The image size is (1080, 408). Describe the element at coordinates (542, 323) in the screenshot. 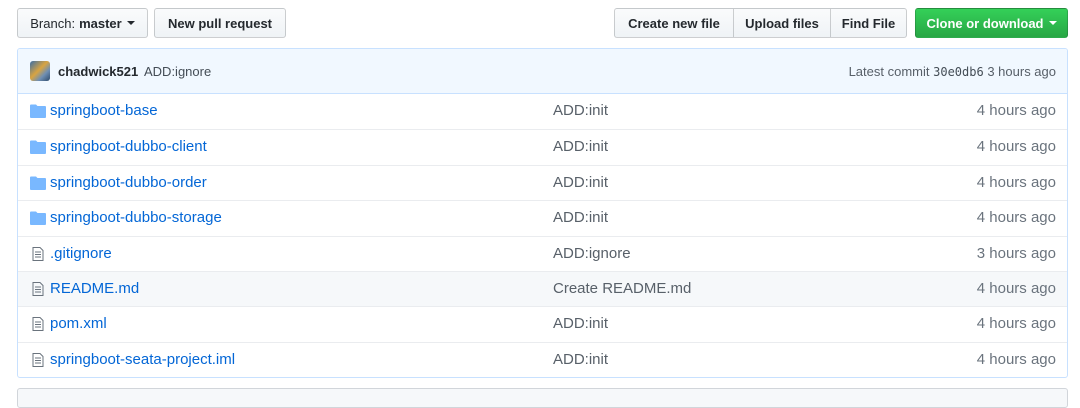

I see `table-row: pom.xml ADD:init 4 hours ago` at that location.